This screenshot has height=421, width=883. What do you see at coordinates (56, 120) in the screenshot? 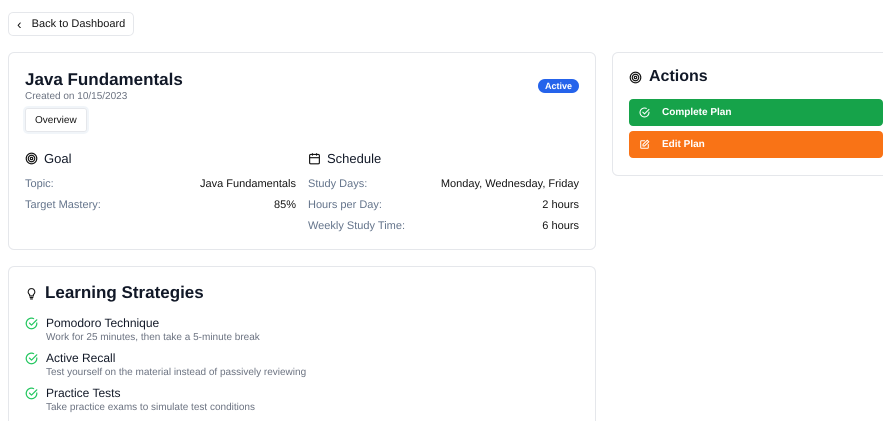
I see `overview-tab: Overview` at bounding box center [56, 120].